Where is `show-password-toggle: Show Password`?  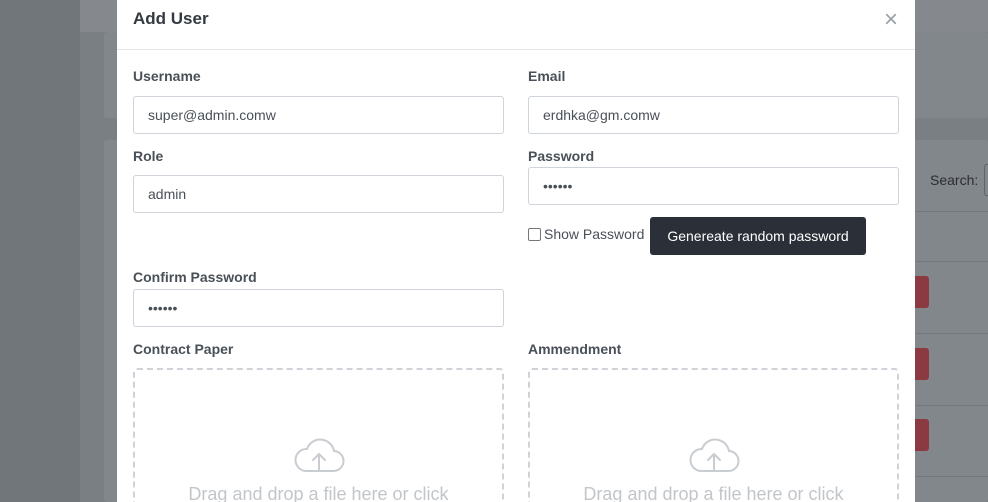
show-password-toggle: Show Password is located at coordinates (586, 234).